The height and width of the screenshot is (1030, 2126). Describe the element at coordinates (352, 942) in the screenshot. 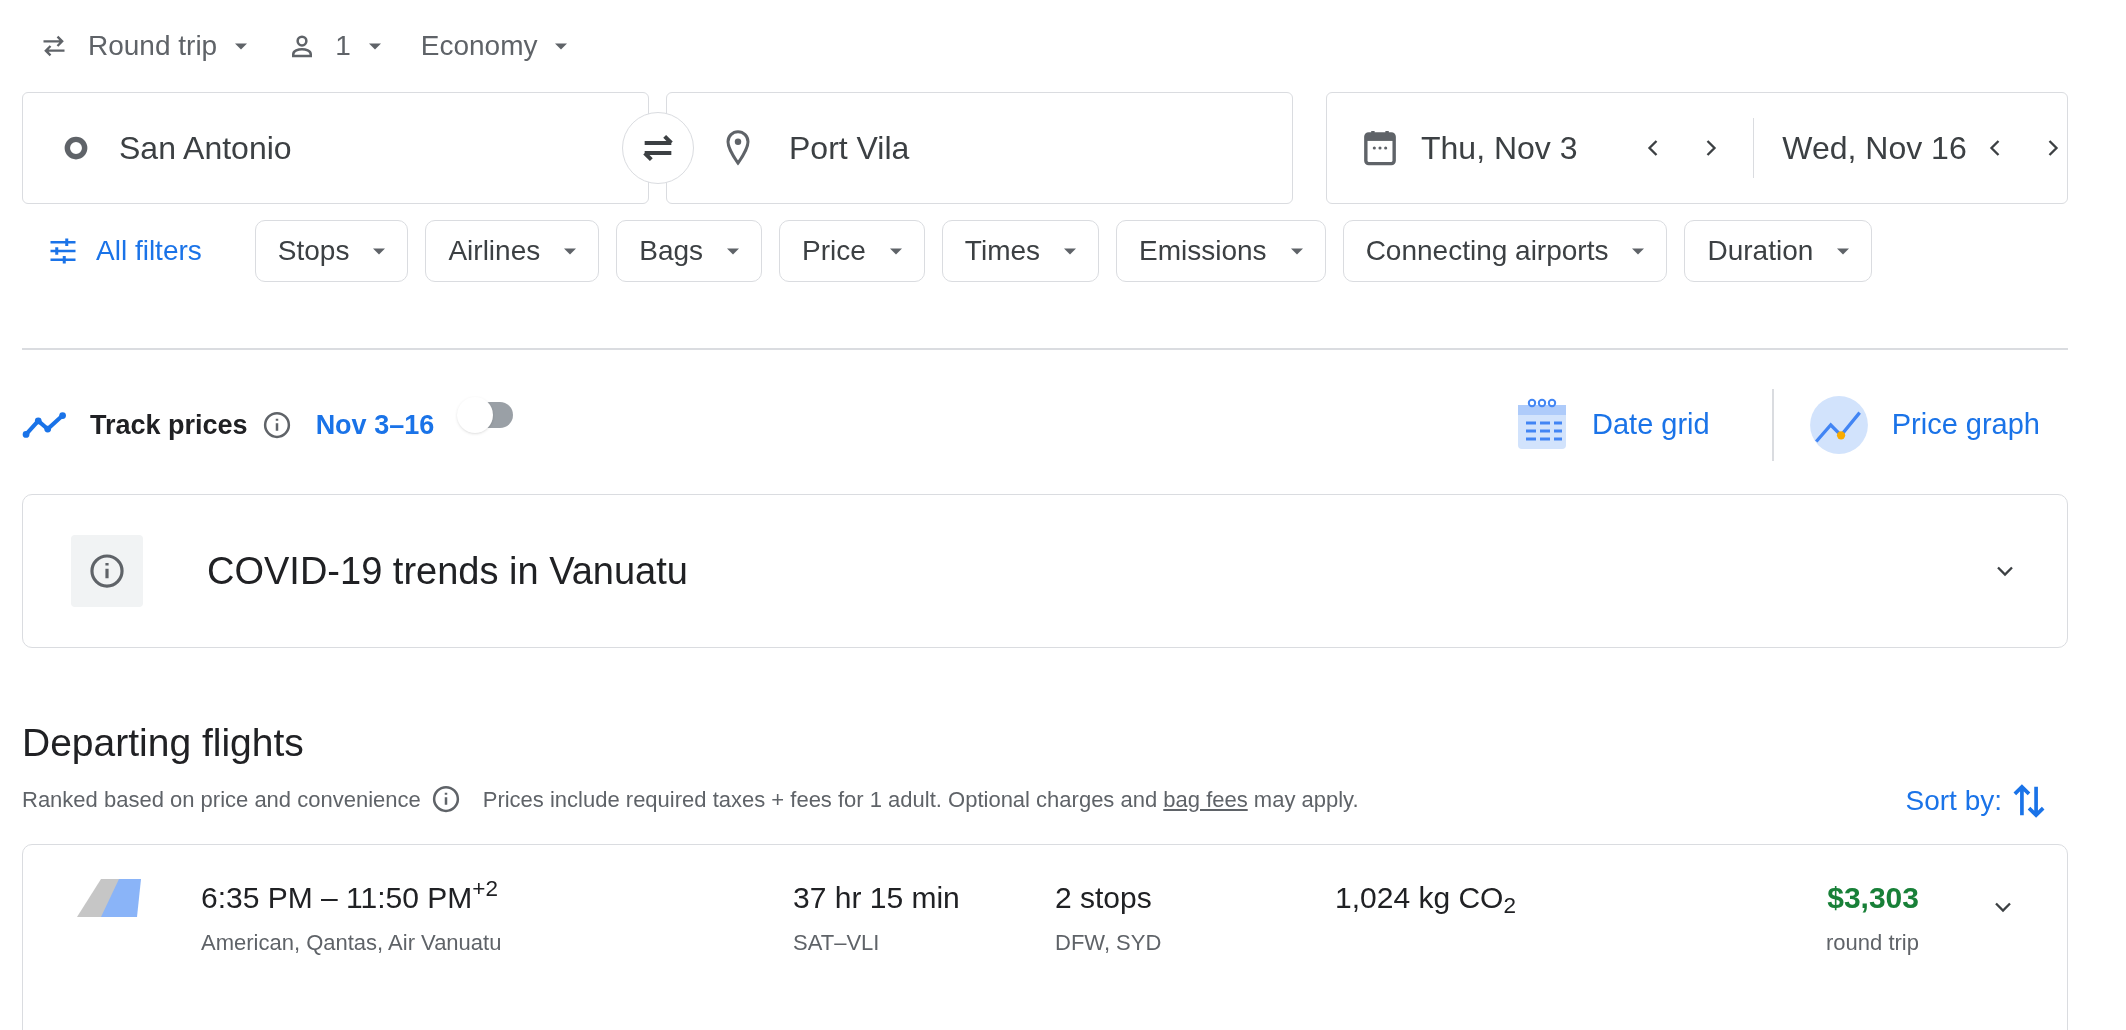

I see `airline-names: American, Qantas, Air Vanuatu` at that location.